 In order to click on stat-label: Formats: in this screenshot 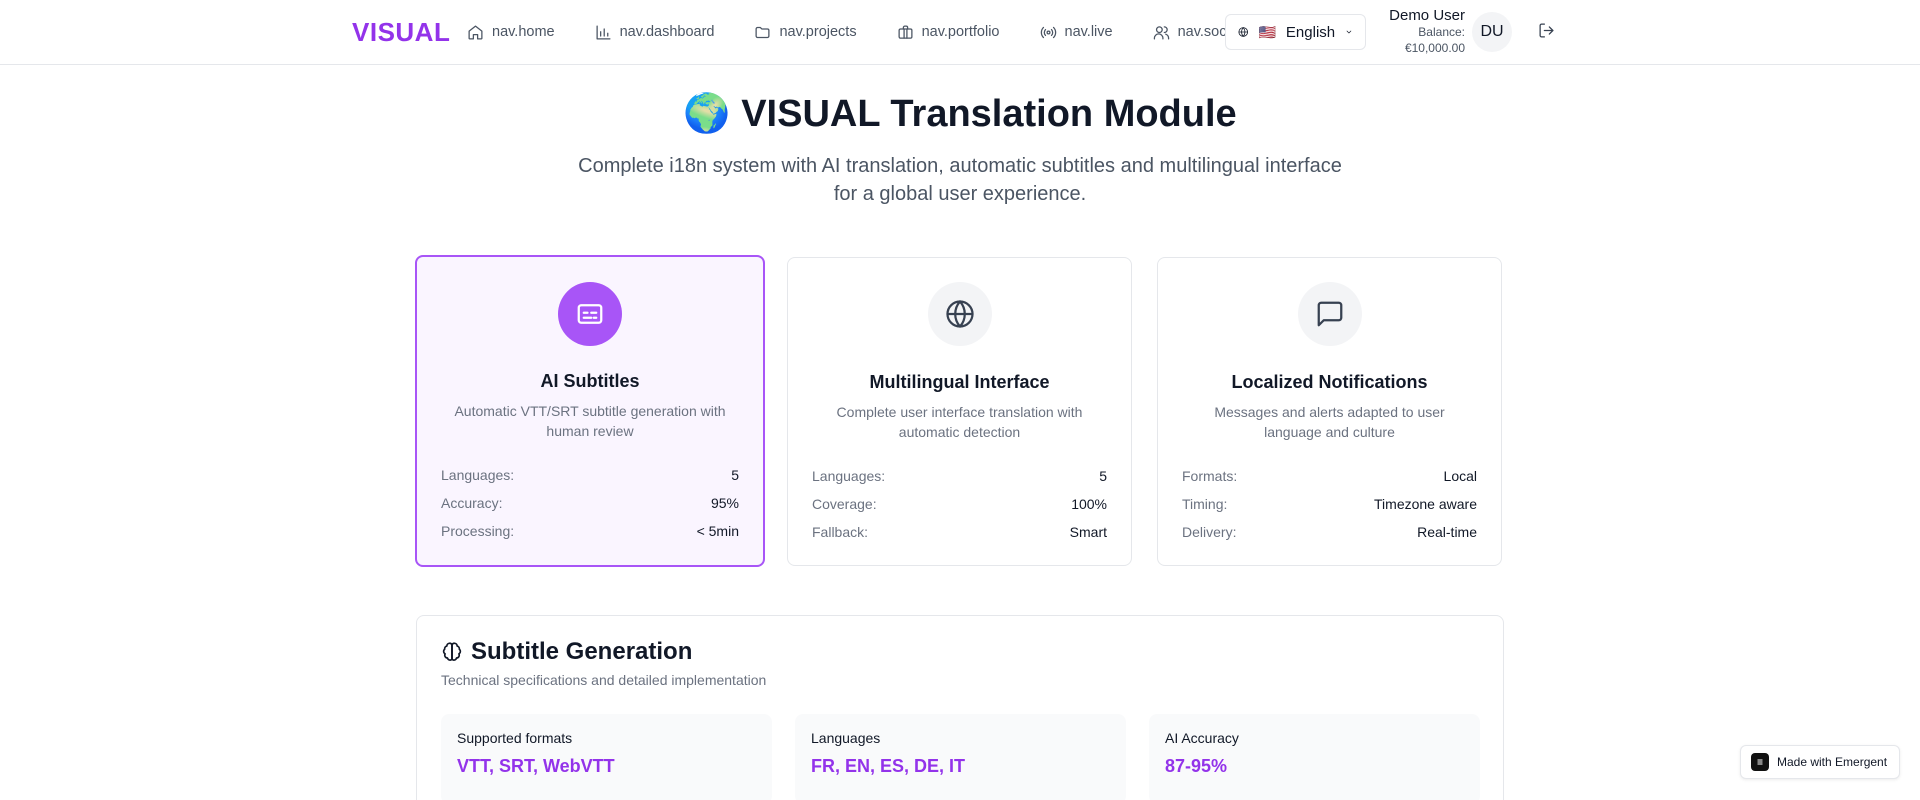, I will do `click(1210, 476)`.